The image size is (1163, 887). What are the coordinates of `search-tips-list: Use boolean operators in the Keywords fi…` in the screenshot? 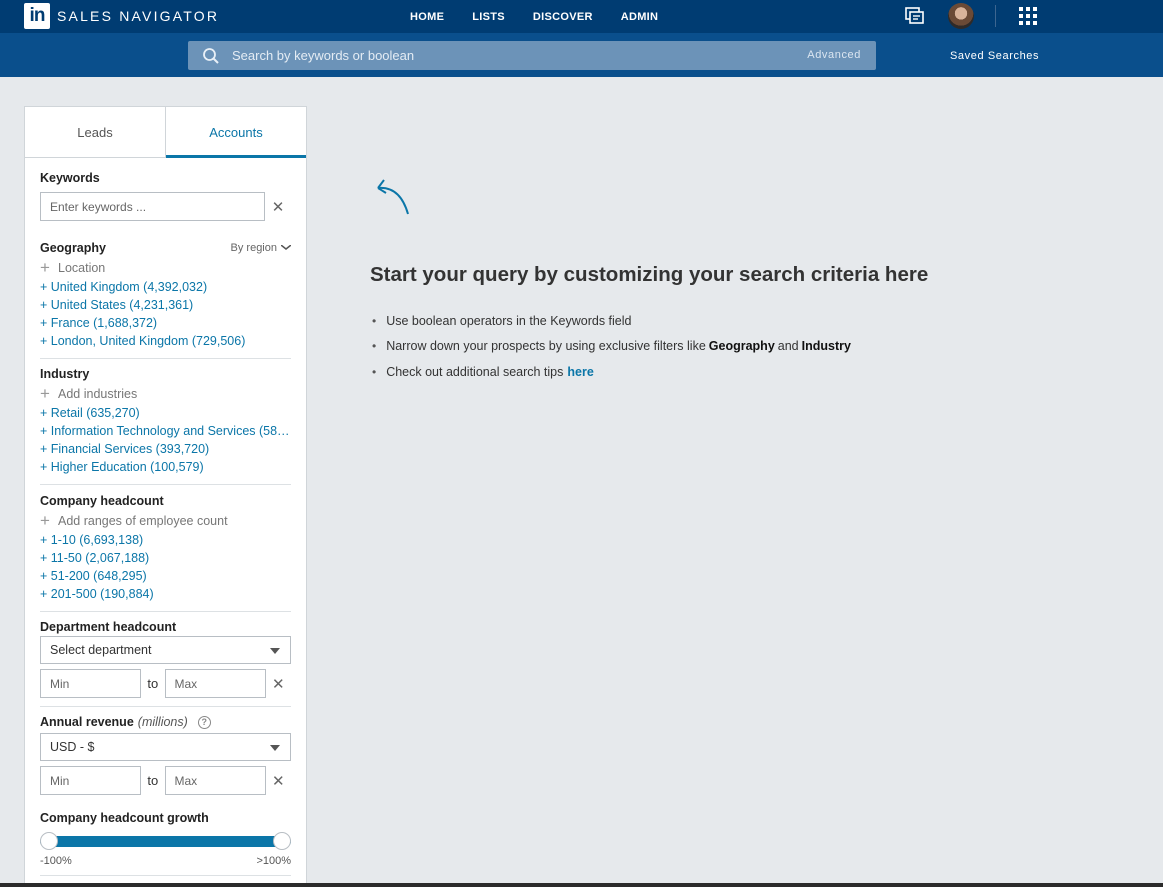 It's located at (612, 346).